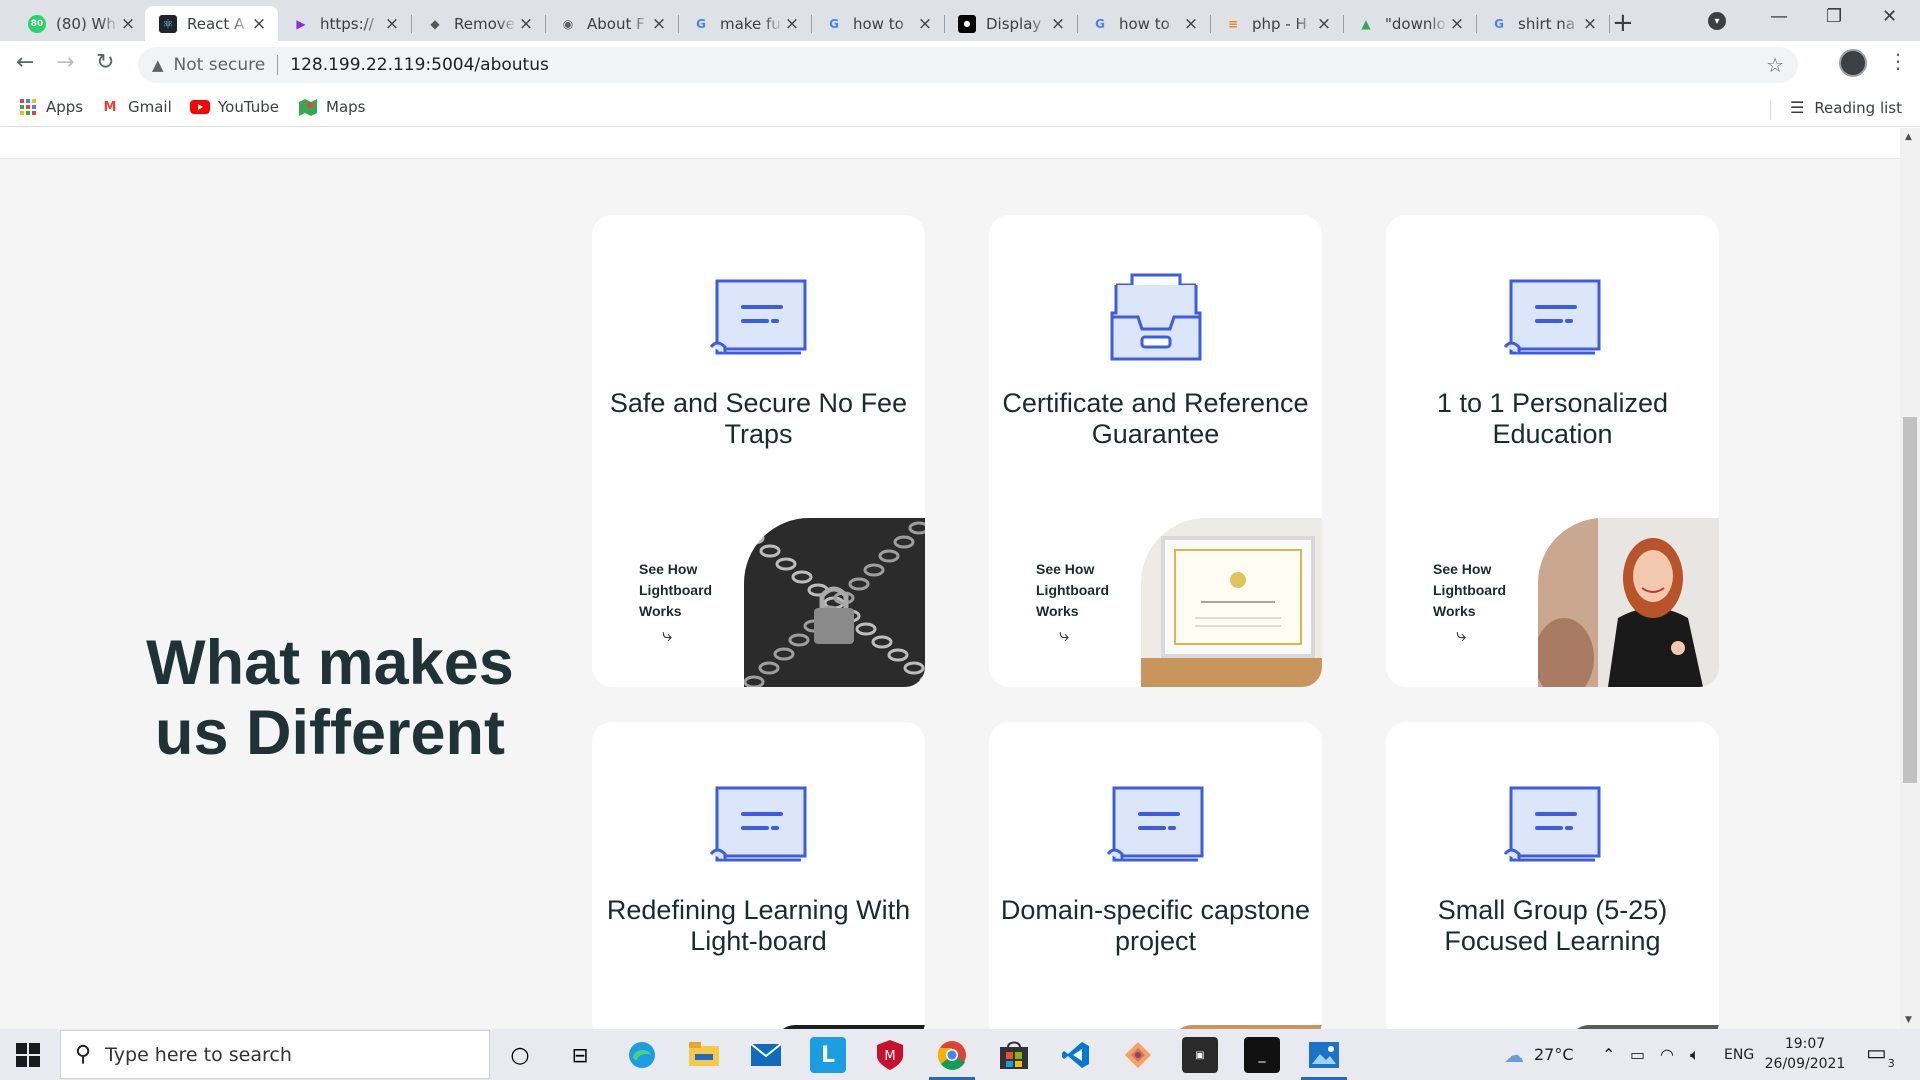 This screenshot has height=1080, width=1920. Describe the element at coordinates (1637, 1054) in the screenshot. I see `battery-icon: ▭` at that location.